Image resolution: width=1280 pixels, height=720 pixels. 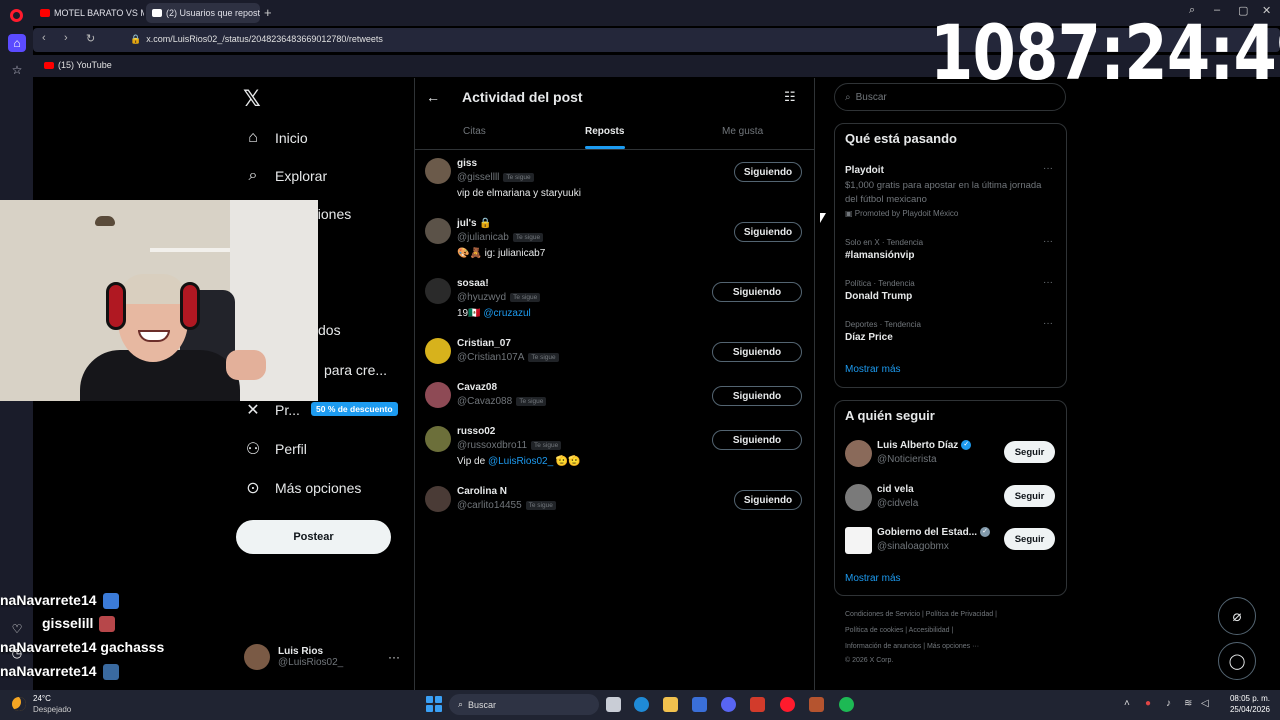 I want to click on tab-citas: Citas, so click(x=474, y=131).